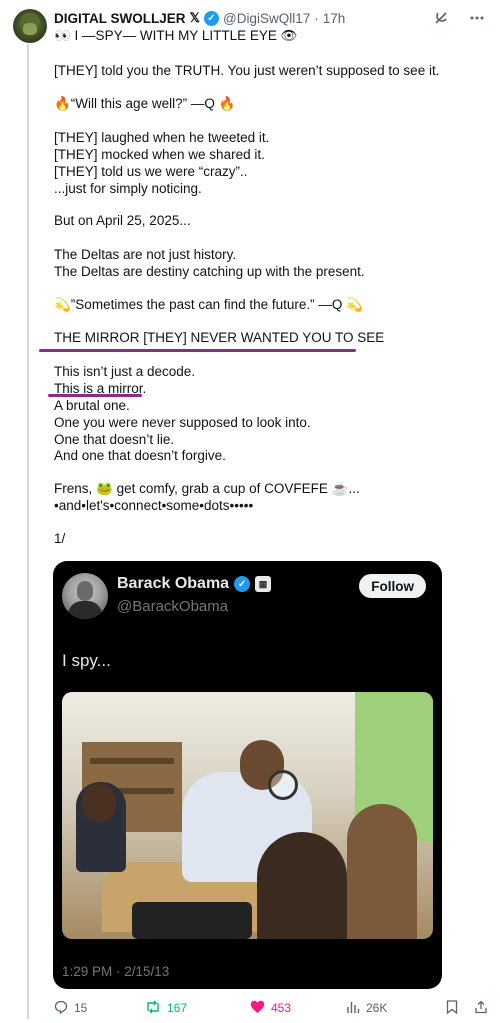  What do you see at coordinates (281, 1008) in the screenshot?
I see `like-count: 453` at bounding box center [281, 1008].